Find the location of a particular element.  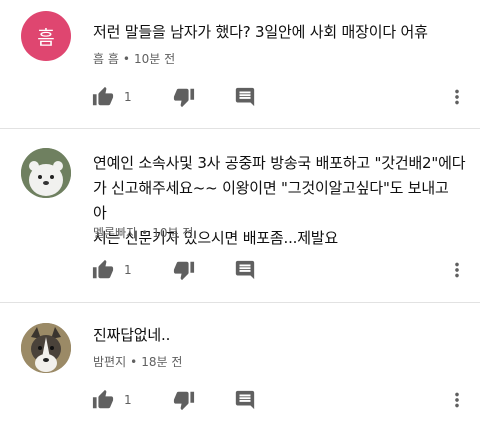

comment-text-line: 진짜답없네.. is located at coordinates (132, 335).